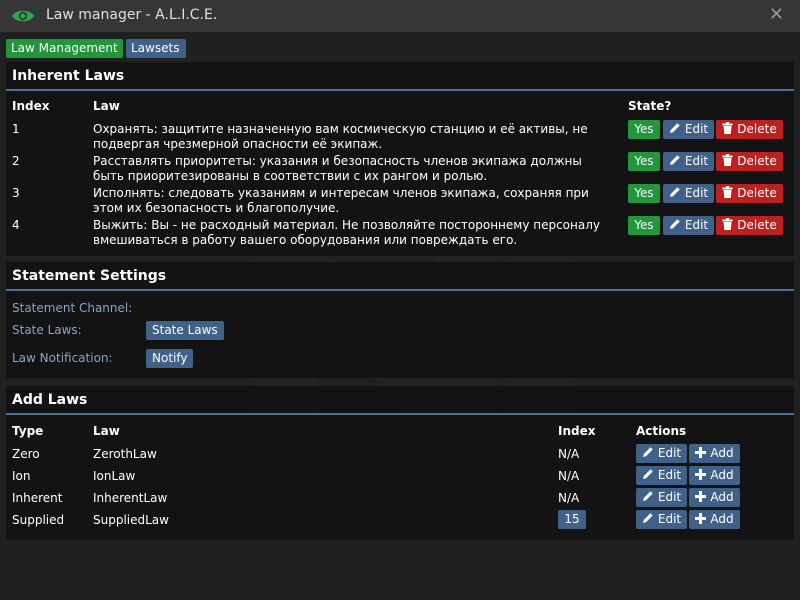 This screenshot has width=800, height=600. Describe the element at coordinates (170, 358) in the screenshot. I see `notify-button: Notify` at that location.